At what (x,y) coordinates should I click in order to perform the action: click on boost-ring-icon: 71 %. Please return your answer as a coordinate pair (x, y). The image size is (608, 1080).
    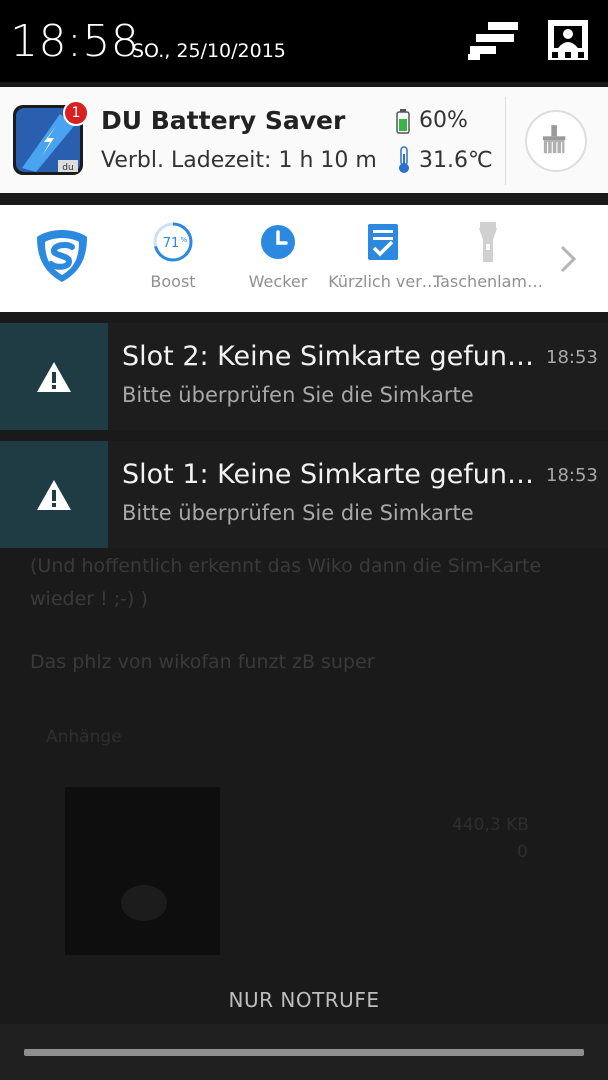
    Looking at the image, I should click on (173, 242).